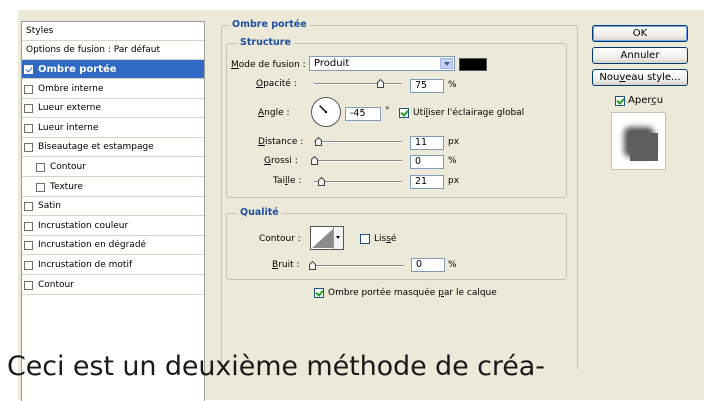 The width and height of the screenshot is (704, 401). What do you see at coordinates (85, 265) in the screenshot?
I see `style-item-label: Incrustation de motif` at bounding box center [85, 265].